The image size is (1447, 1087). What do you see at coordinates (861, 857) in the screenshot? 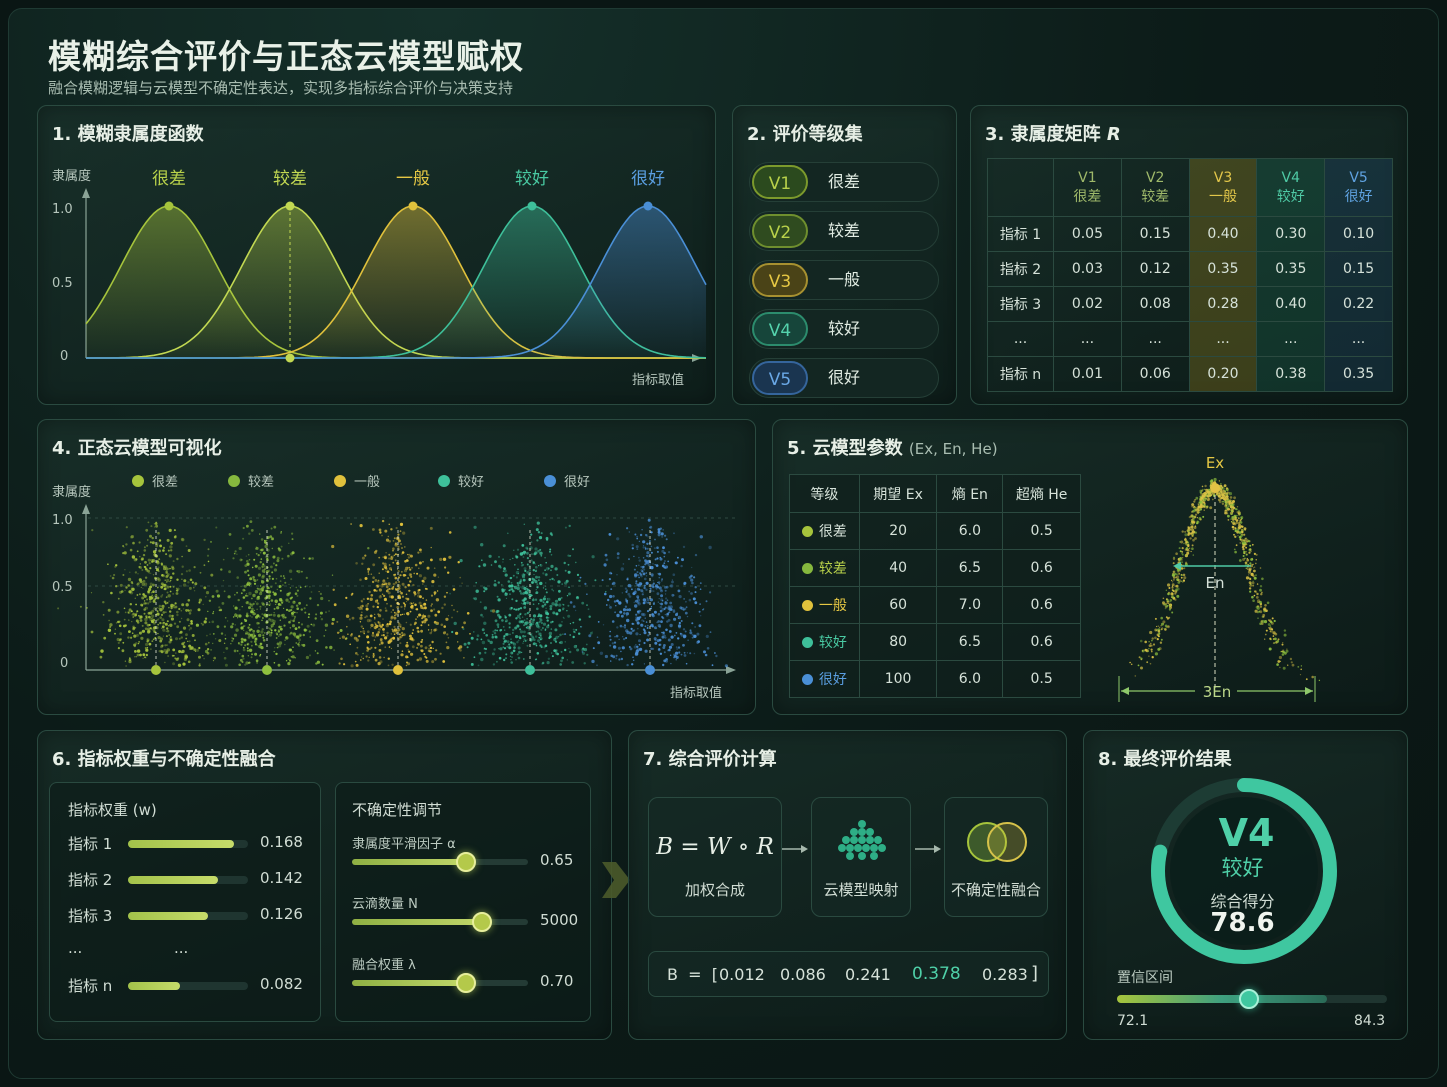
I see `step-cloud-mapping: 云模型映射` at bounding box center [861, 857].